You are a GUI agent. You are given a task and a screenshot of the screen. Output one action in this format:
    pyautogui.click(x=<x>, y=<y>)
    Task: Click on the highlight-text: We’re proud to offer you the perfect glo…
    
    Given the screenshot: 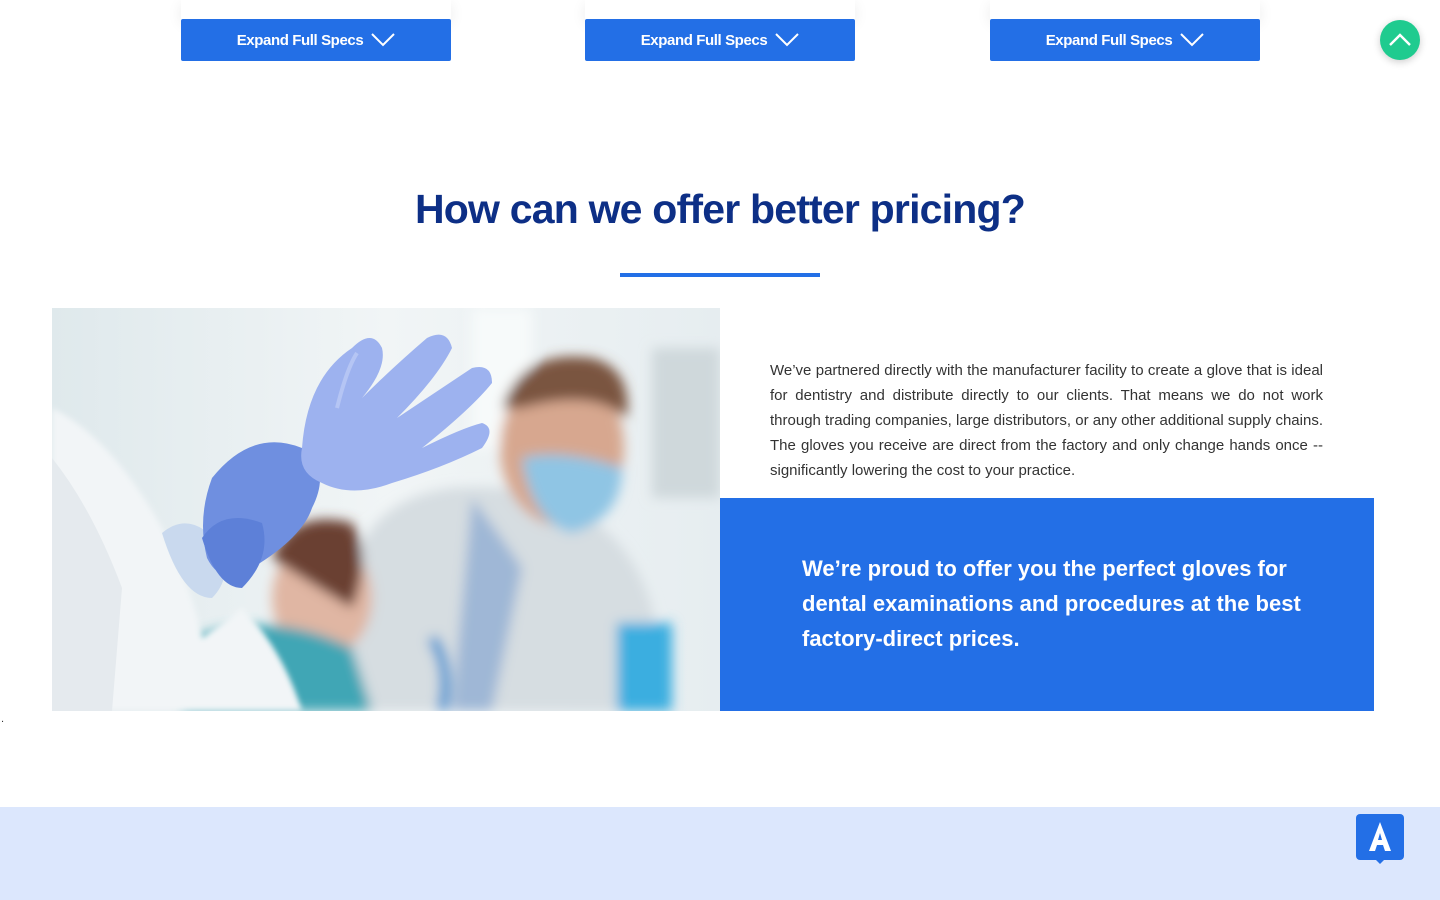 What is the action you would take?
    pyautogui.click(x=1051, y=603)
    